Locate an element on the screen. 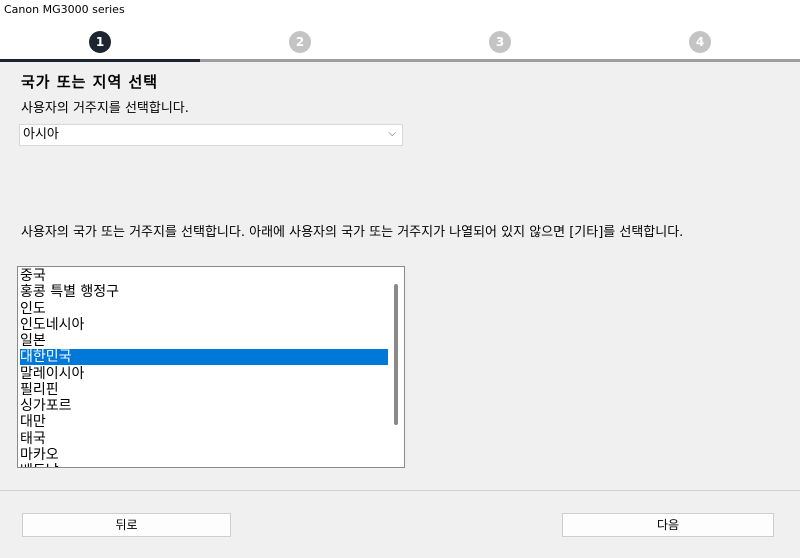 The image size is (800, 558). chevron-down-icon: ⌵ is located at coordinates (392, 133).